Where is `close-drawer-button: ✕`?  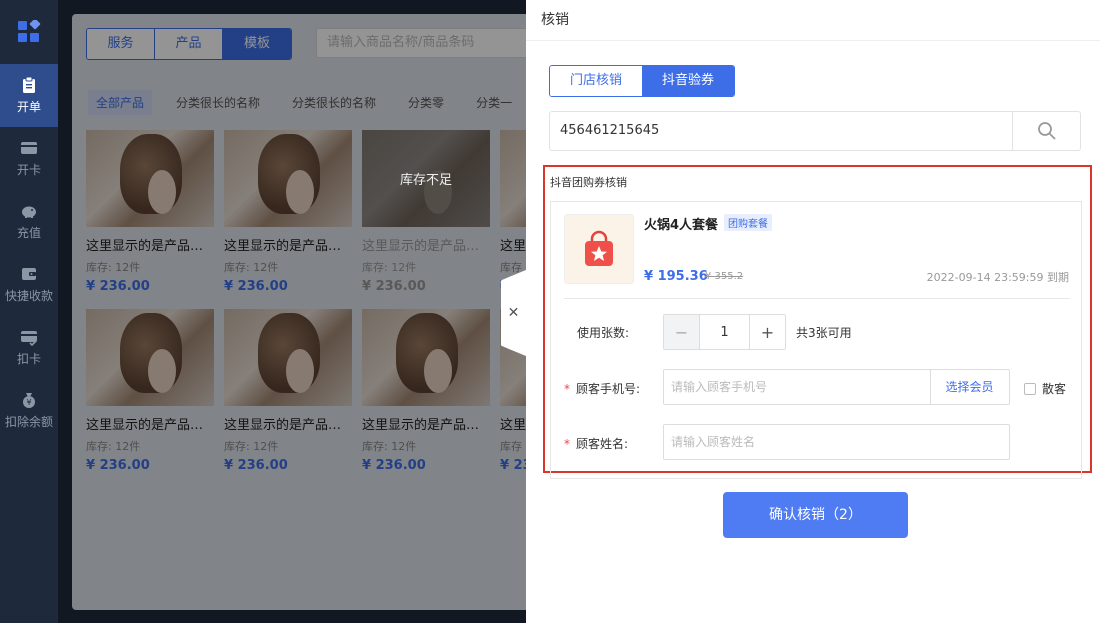
close-drawer-button: ✕ is located at coordinates (513, 313).